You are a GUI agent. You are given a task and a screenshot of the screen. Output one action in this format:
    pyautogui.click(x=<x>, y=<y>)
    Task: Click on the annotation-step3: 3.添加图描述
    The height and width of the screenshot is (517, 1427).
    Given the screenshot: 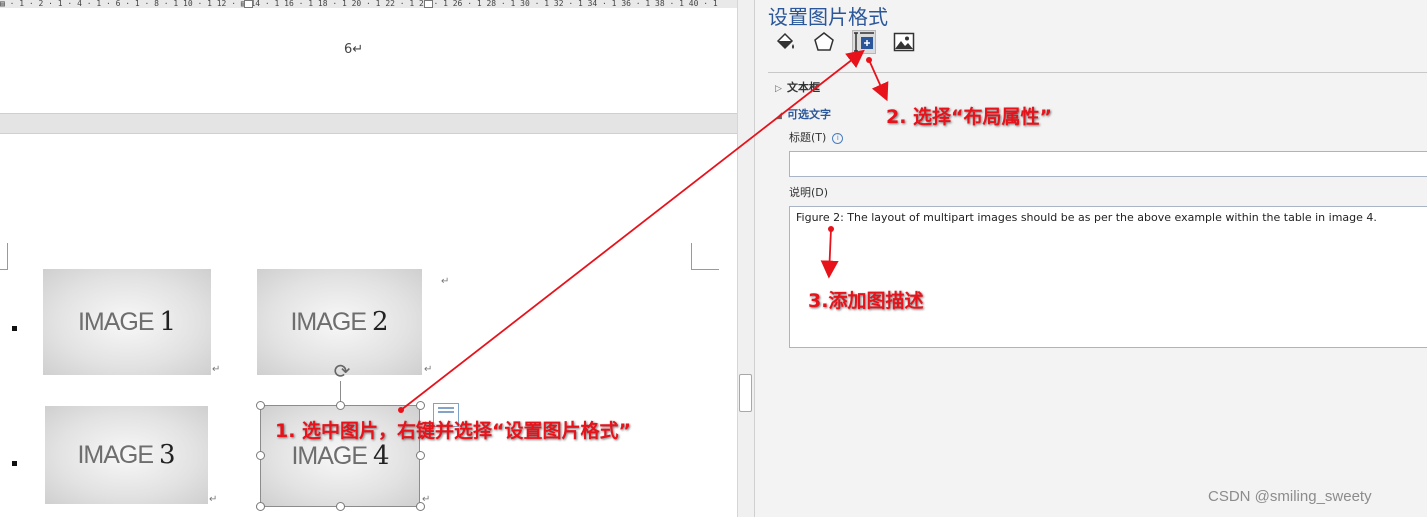 What is the action you would take?
    pyautogui.click(x=866, y=301)
    